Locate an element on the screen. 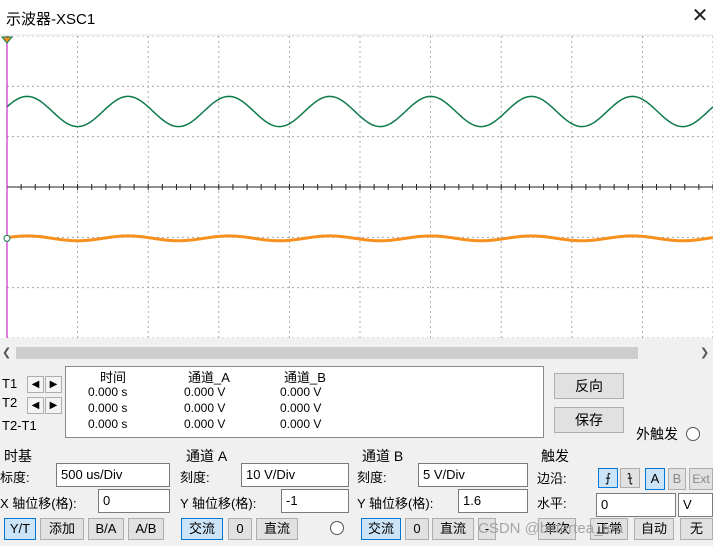  edge-rising-icon: ⨍ is located at coordinates (608, 478).